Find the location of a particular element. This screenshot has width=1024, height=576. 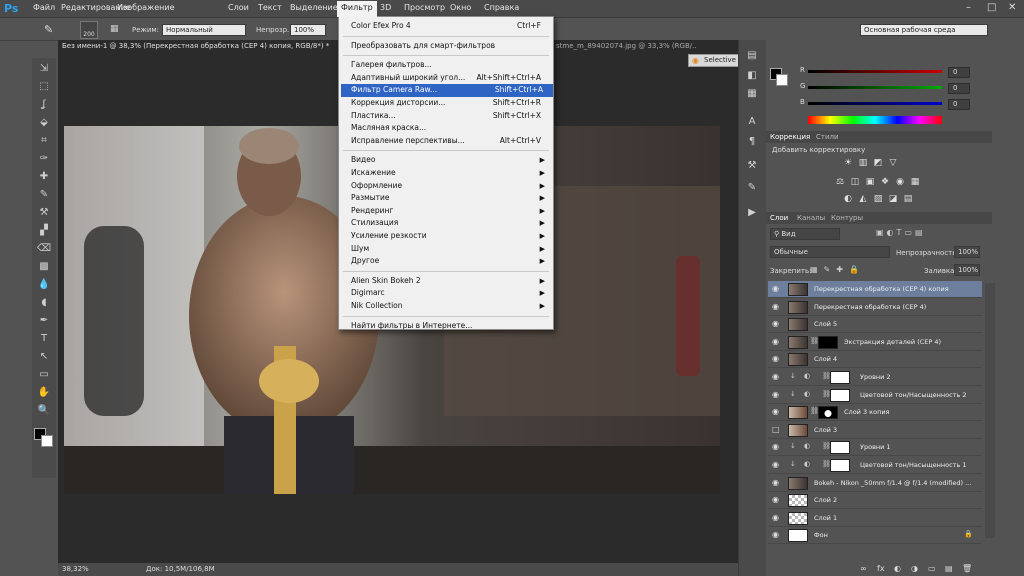

filter-menu-item: Коррекция дисторсии... Shift+Ctrl+R is located at coordinates (451, 103).